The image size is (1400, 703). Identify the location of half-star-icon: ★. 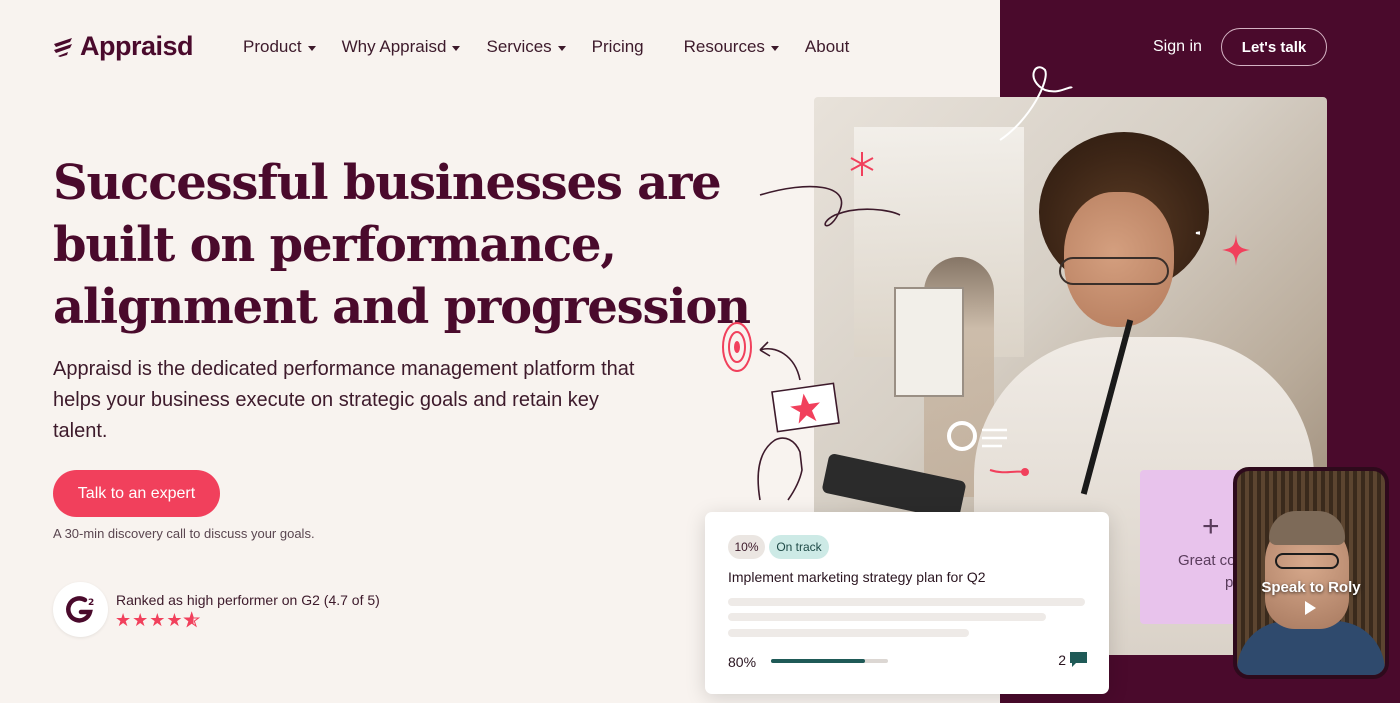
(191, 620).